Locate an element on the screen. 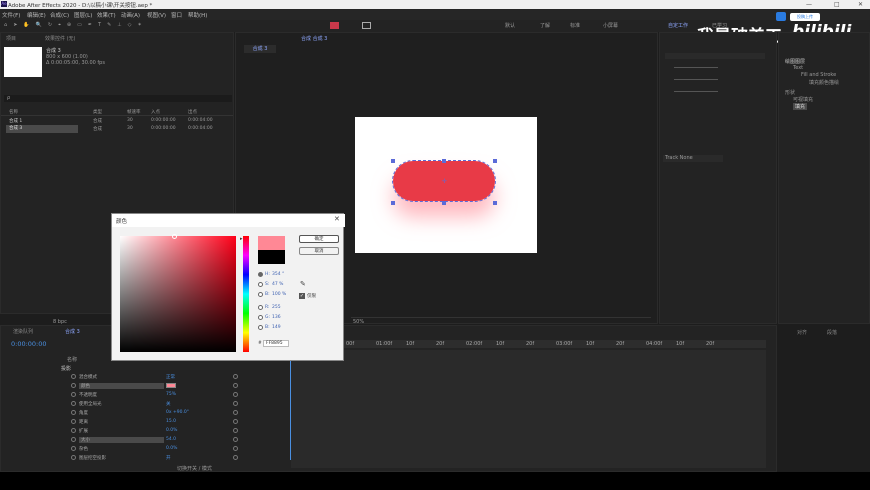  tab-project: 项目 is located at coordinates (11, 38).